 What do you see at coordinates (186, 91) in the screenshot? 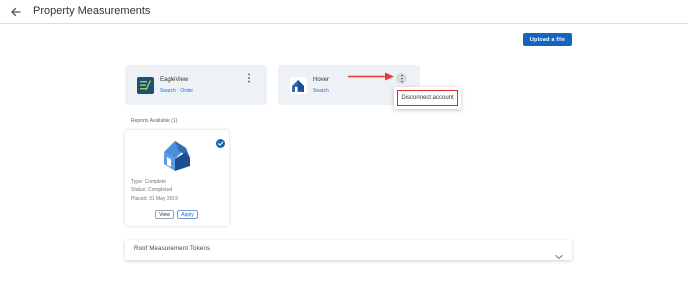
I see `eagleview-order-link: Order` at bounding box center [186, 91].